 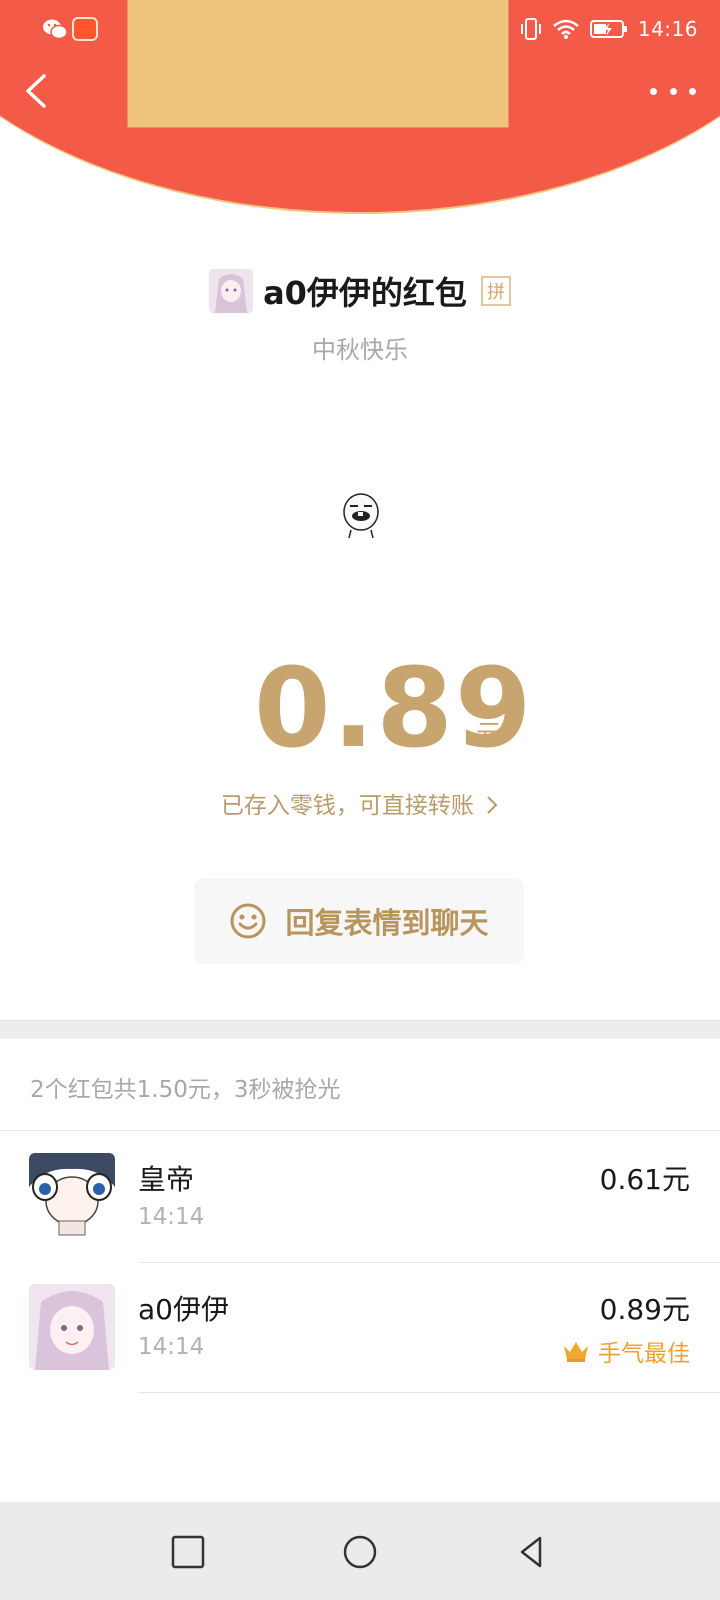 I want to click on summary-divider, so click(x=360, y=1130).